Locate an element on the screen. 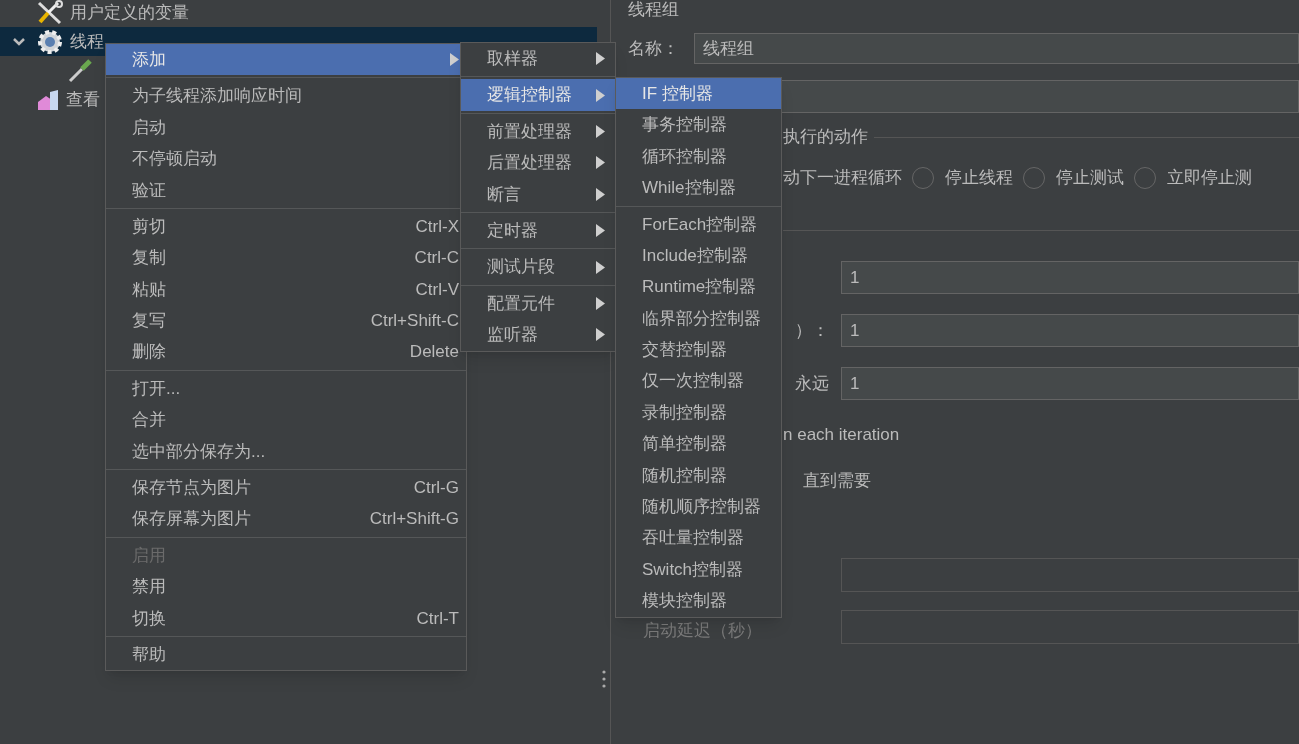 The image size is (1299, 744). tree-item-label: 线程 is located at coordinates (87, 41).